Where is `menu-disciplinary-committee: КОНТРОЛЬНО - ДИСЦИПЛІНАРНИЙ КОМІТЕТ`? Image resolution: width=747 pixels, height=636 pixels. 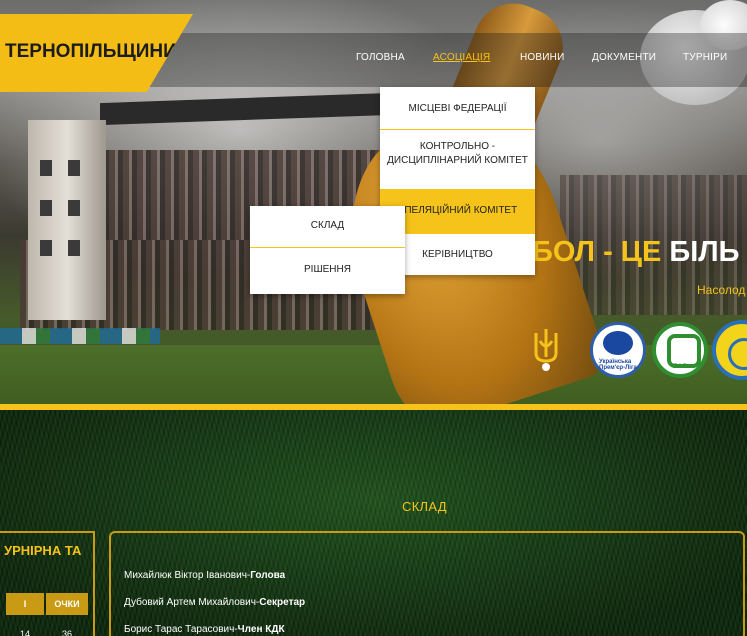
menu-disciplinary-committee: КОНТРОЛЬНО - ДИСЦИПЛІНАРНИЙ КОМІТЕТ is located at coordinates (457, 154).